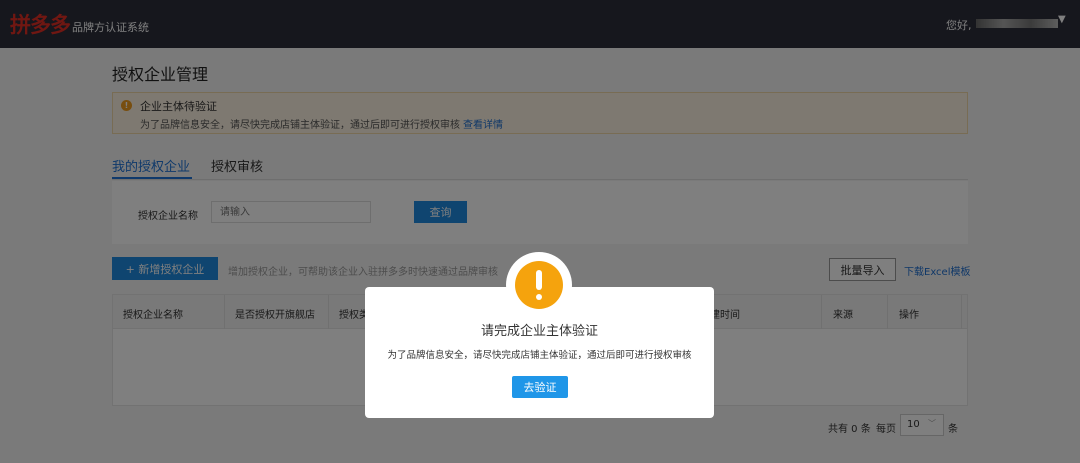  What do you see at coordinates (540, 387) in the screenshot?
I see `go-verify-button: 去验证` at bounding box center [540, 387].